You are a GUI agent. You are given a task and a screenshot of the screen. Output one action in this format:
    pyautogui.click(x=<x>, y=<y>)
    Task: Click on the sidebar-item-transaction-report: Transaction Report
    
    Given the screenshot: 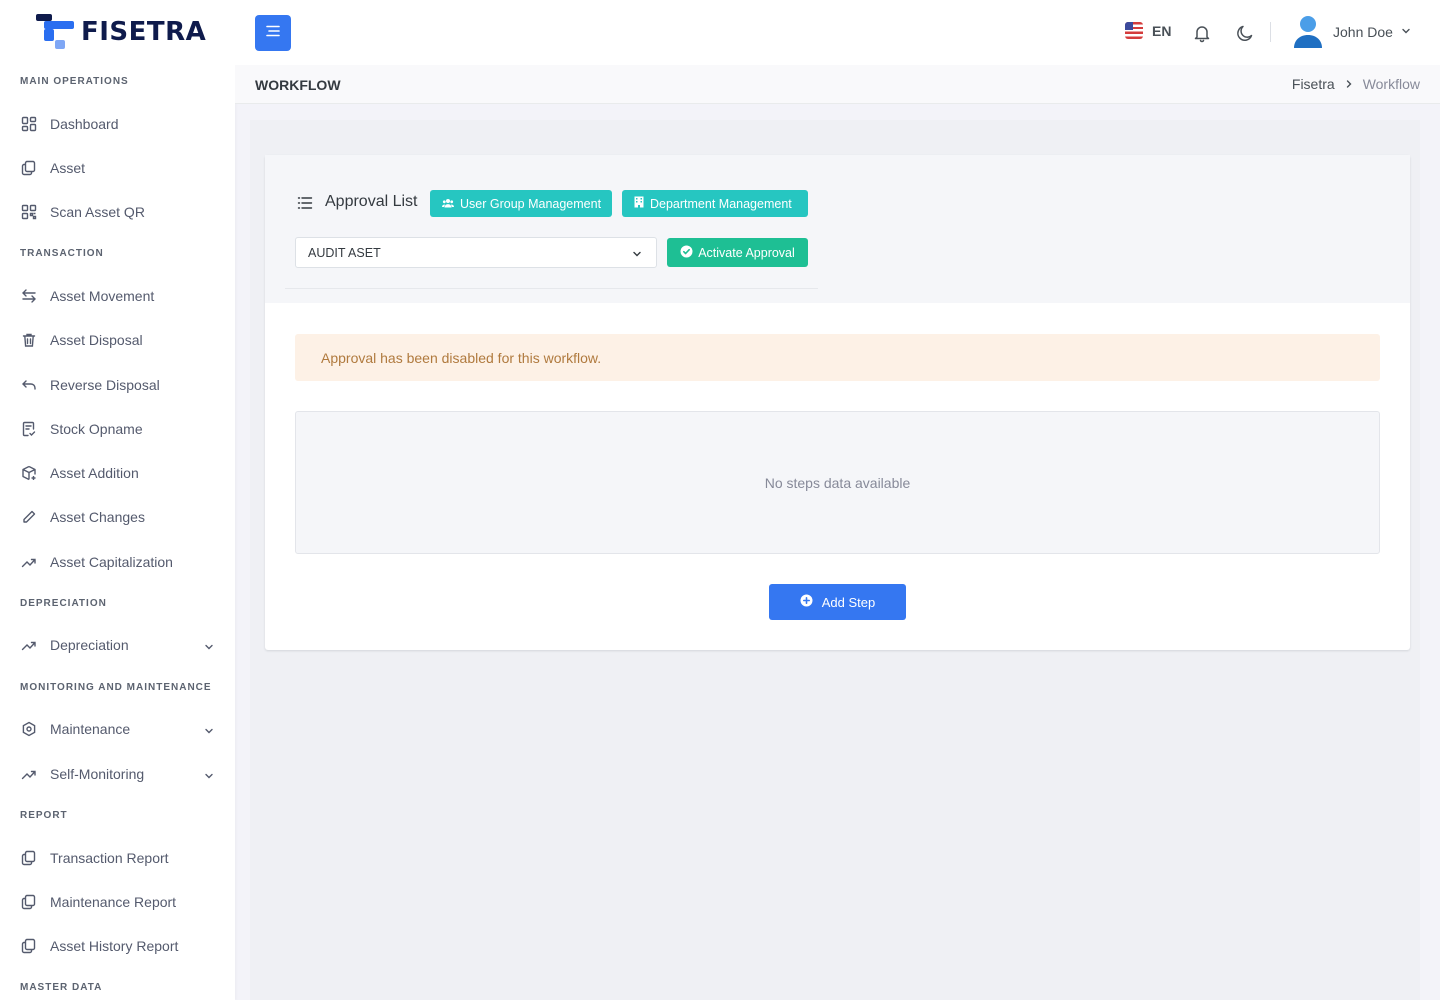 What is the action you would take?
    pyautogui.click(x=120, y=858)
    